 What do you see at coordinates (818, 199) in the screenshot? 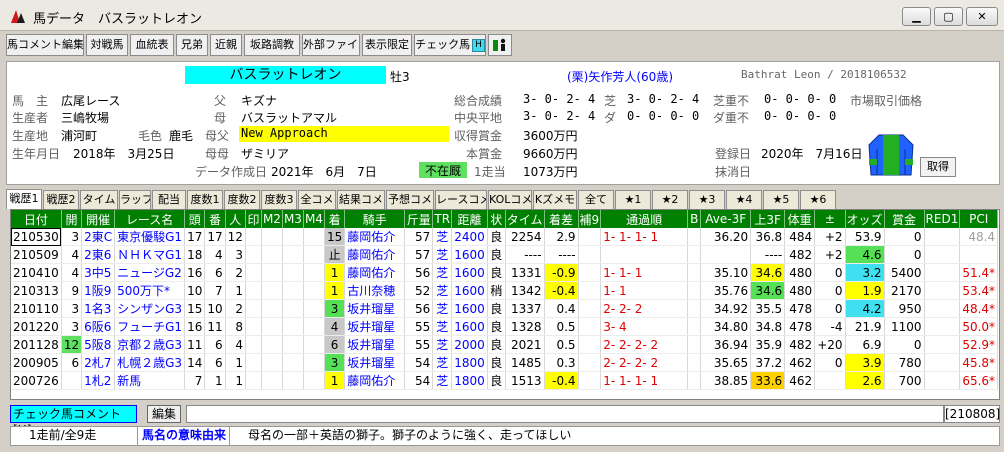
I see `tab-star6: ★6` at bounding box center [818, 199].